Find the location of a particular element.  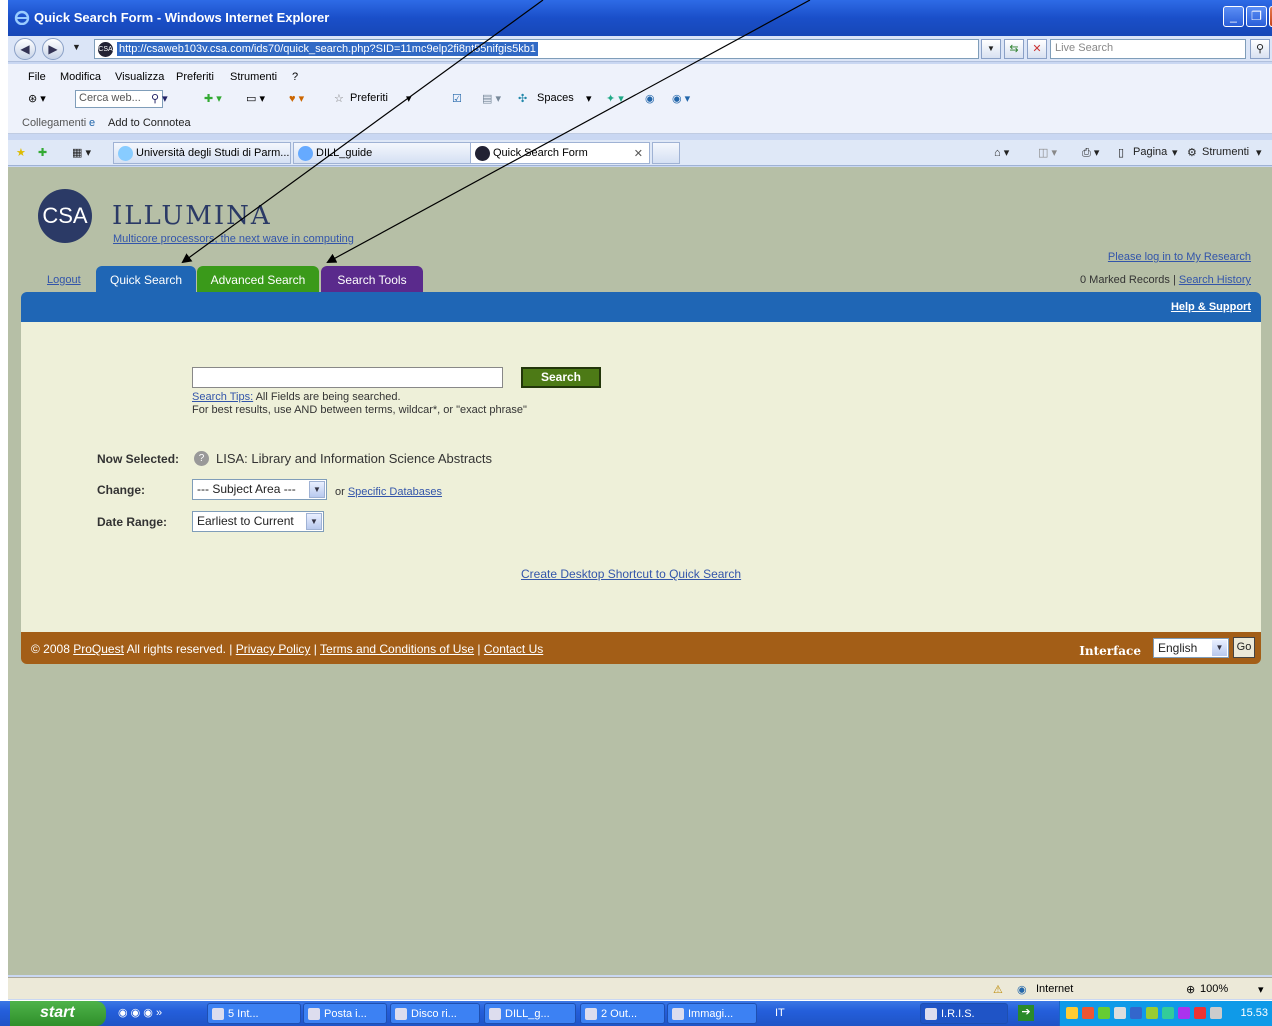

print-icon: ⎙ ▾ is located at coordinates (1090, 153).